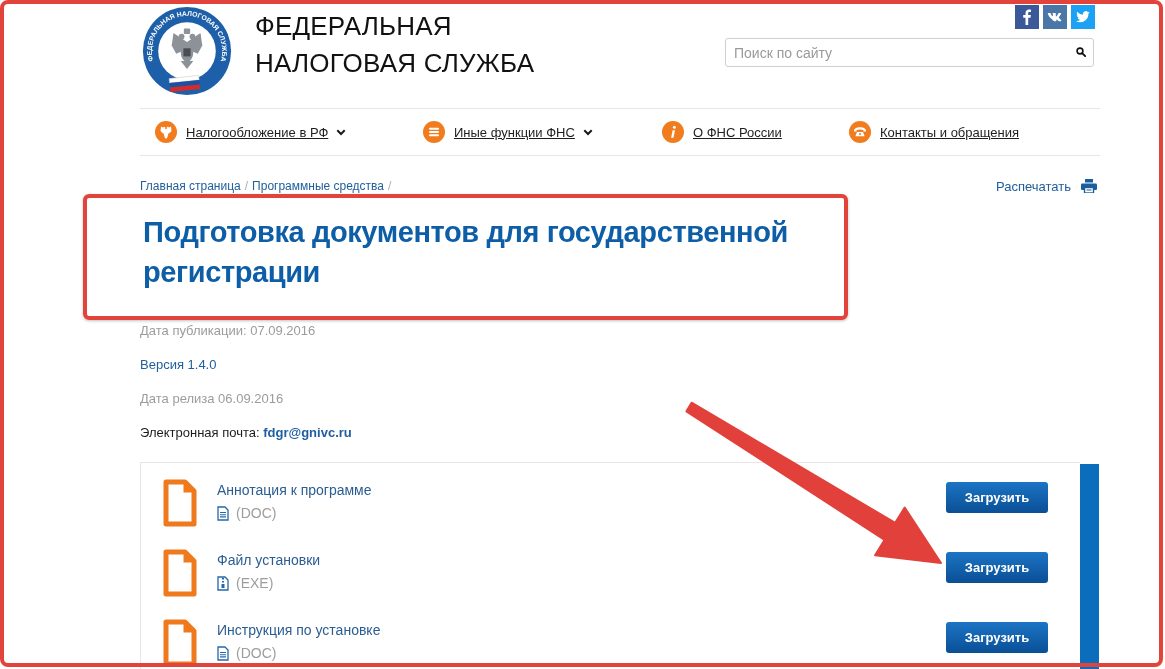  I want to click on phone-icon, so click(860, 132).